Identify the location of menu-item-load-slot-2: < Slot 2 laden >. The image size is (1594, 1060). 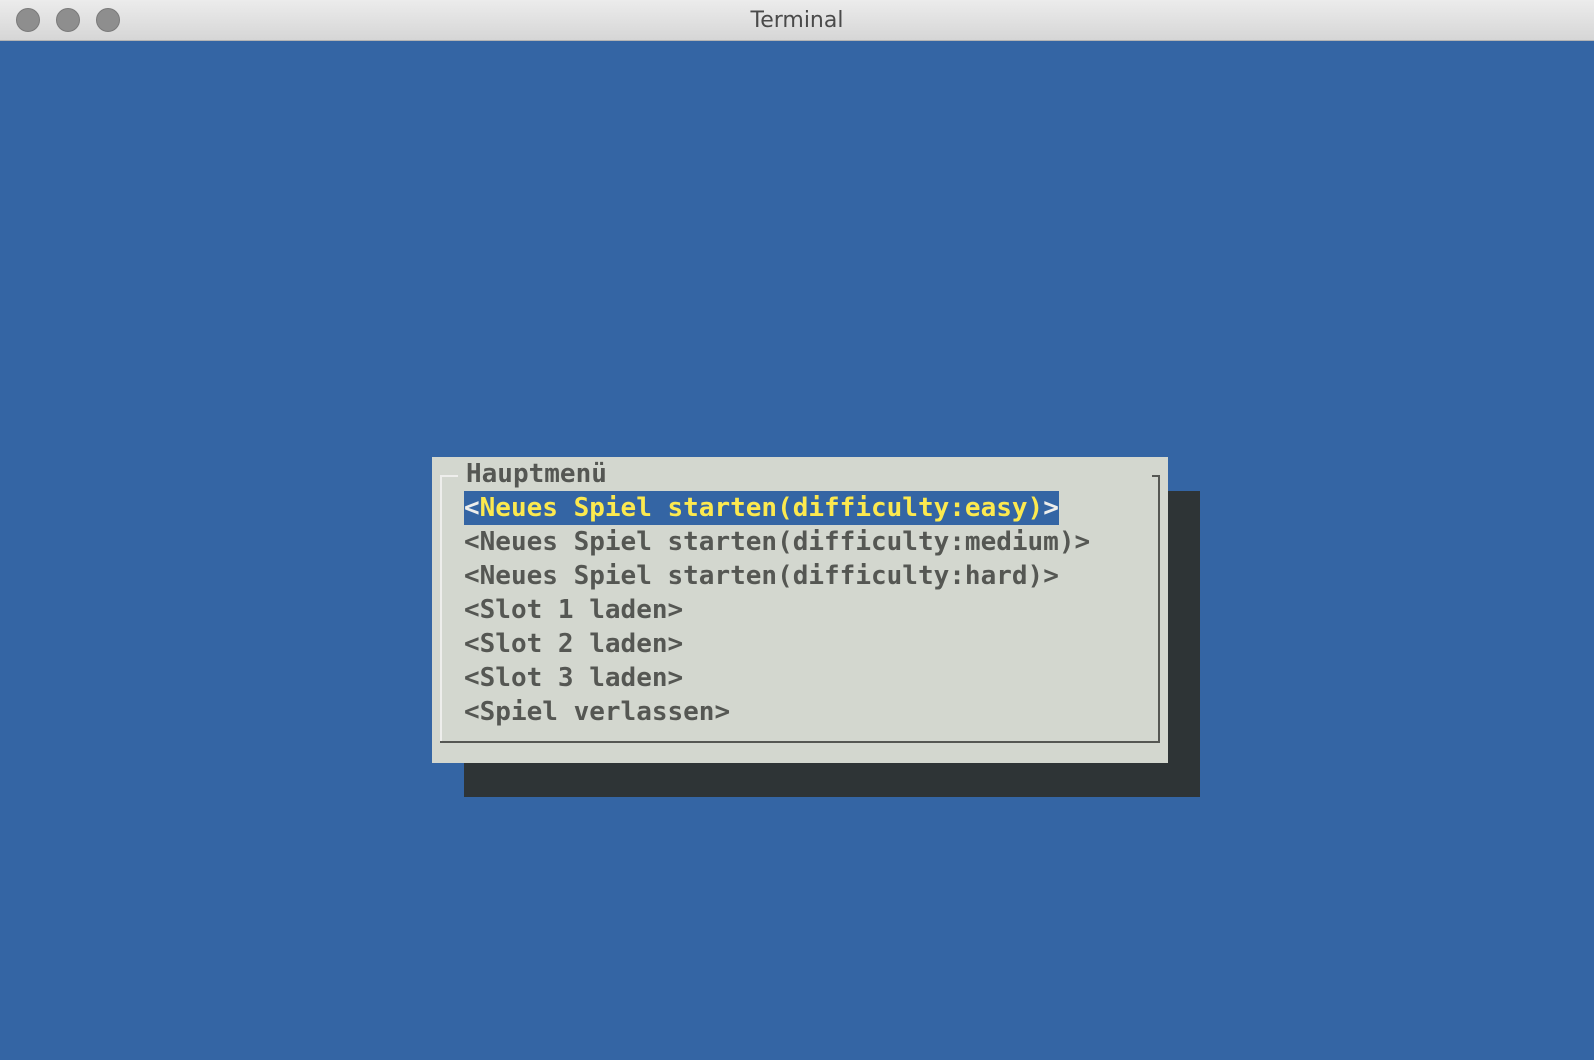
(573, 644).